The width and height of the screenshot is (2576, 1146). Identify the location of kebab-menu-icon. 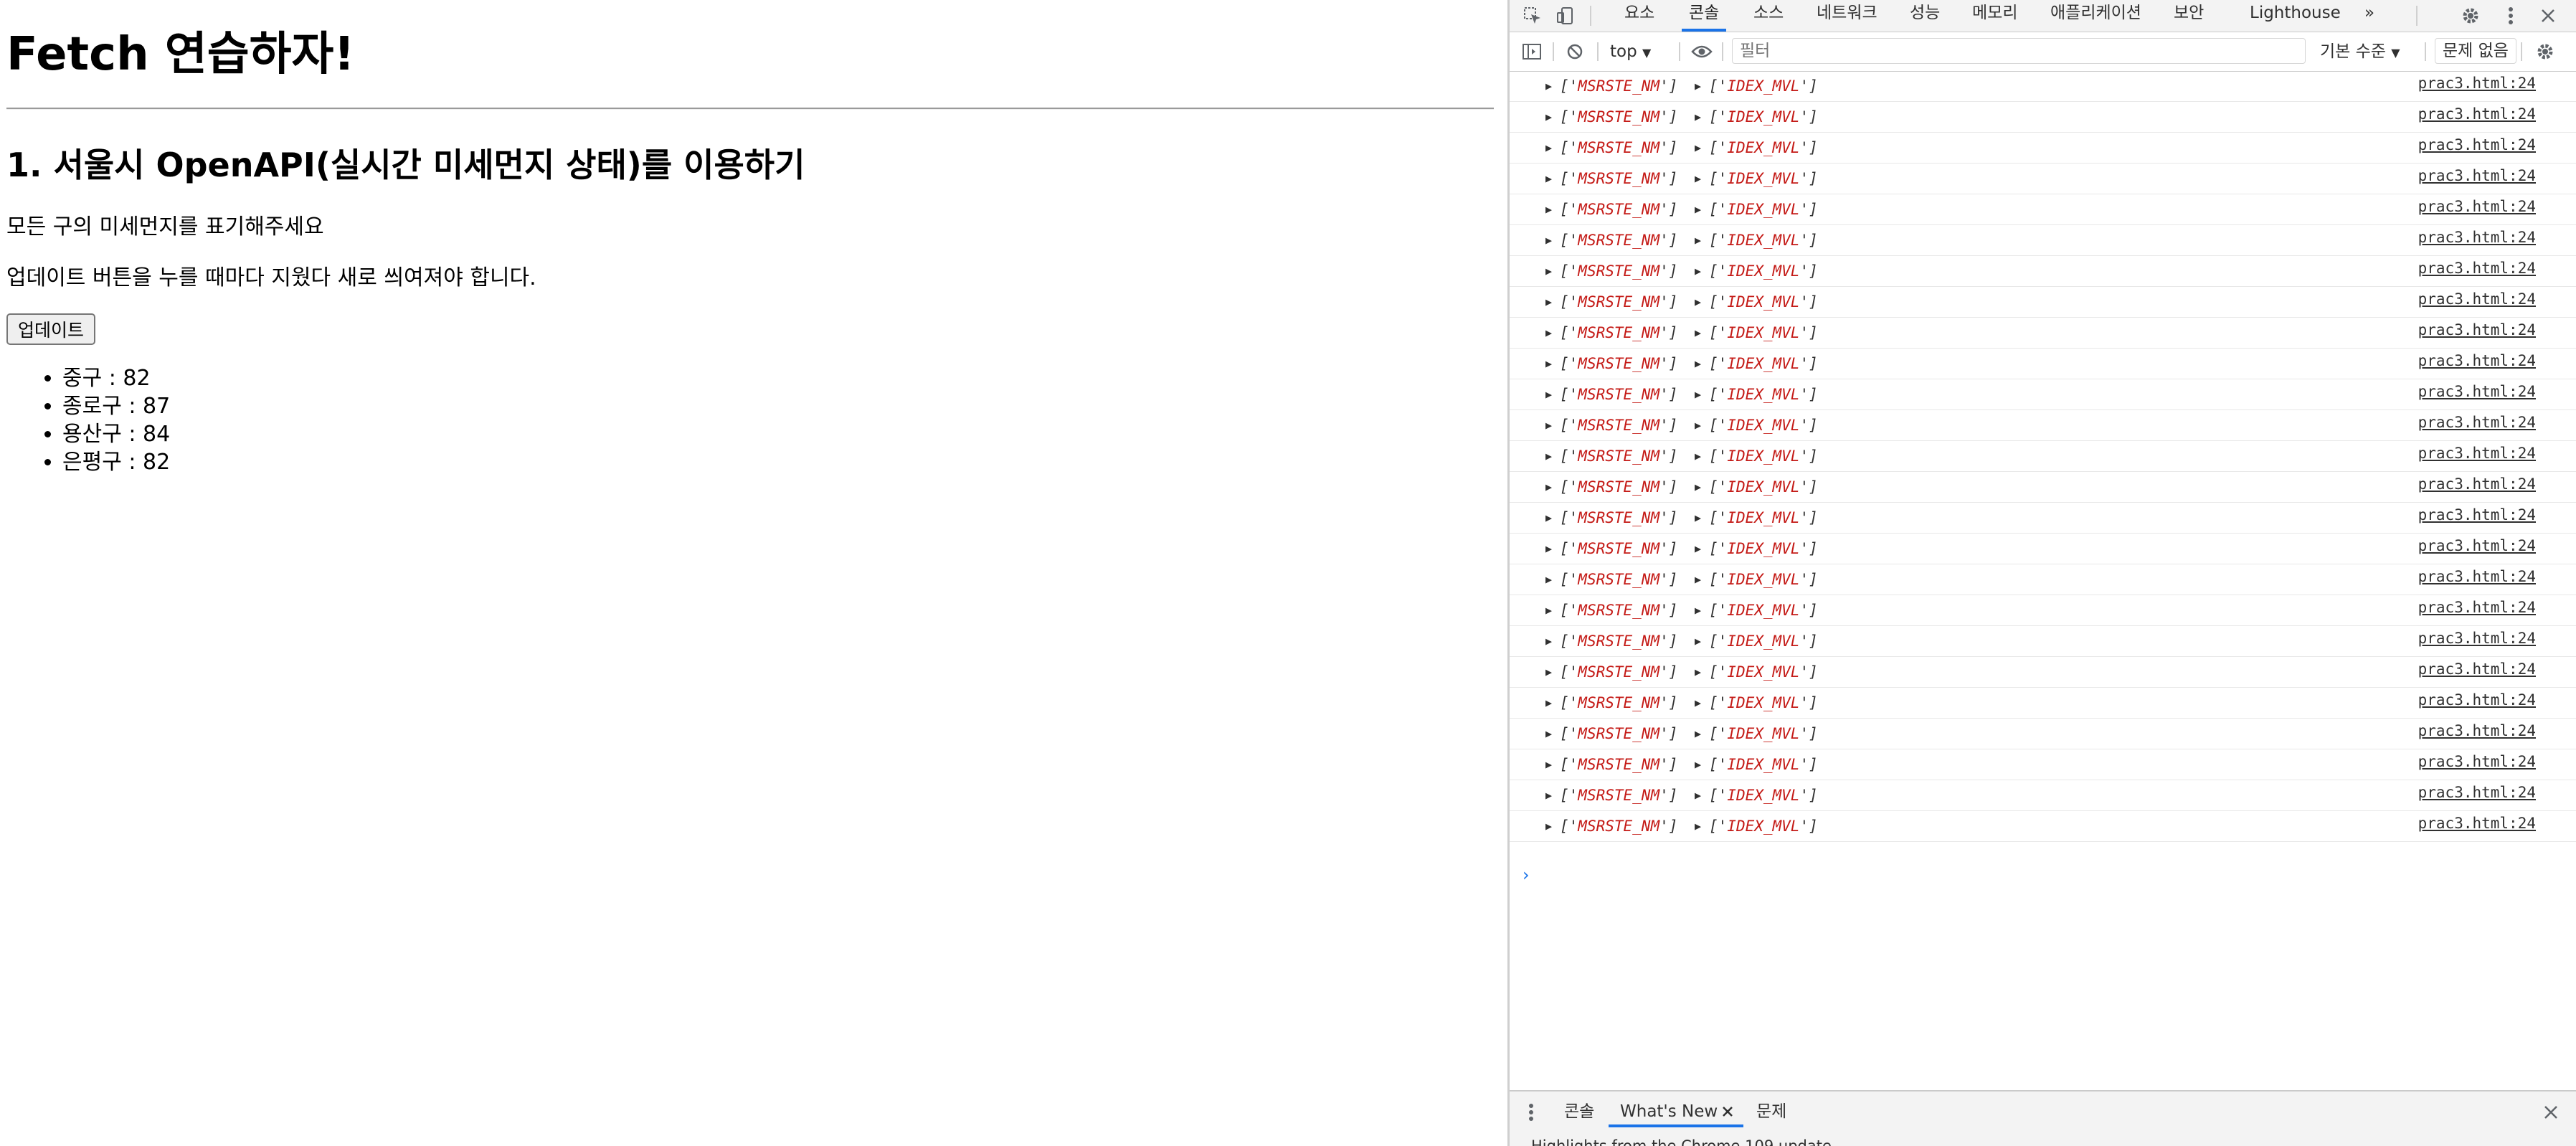
(2511, 16).